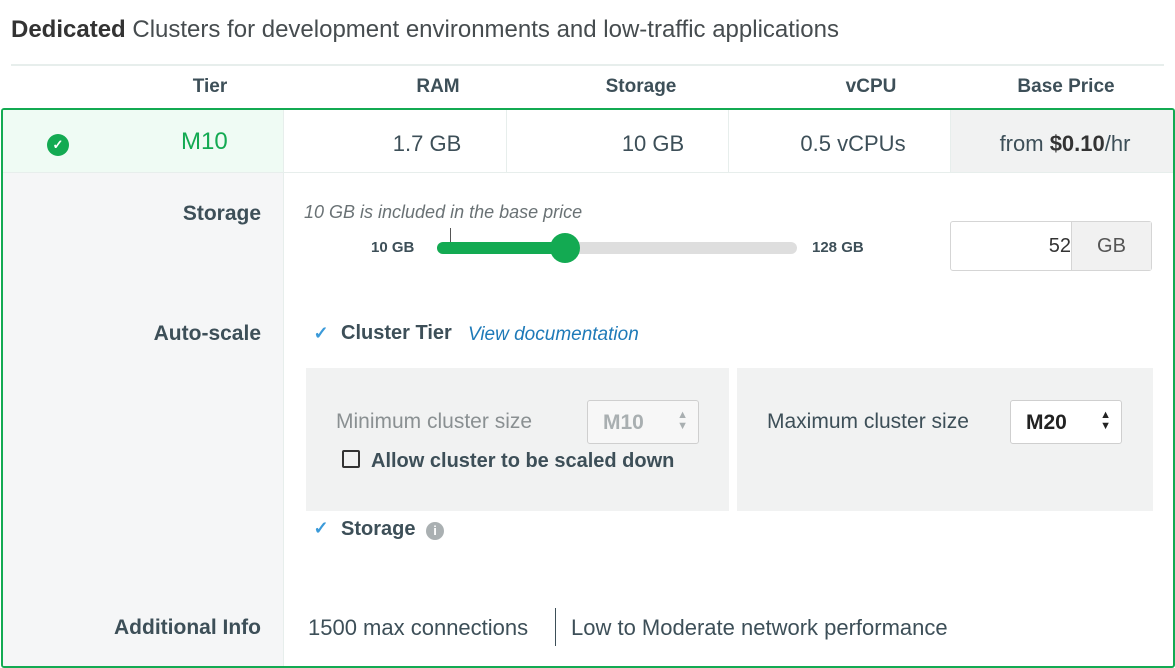  Describe the element at coordinates (418, 627) in the screenshot. I see `max-connections-text: 1500 max connections` at that location.